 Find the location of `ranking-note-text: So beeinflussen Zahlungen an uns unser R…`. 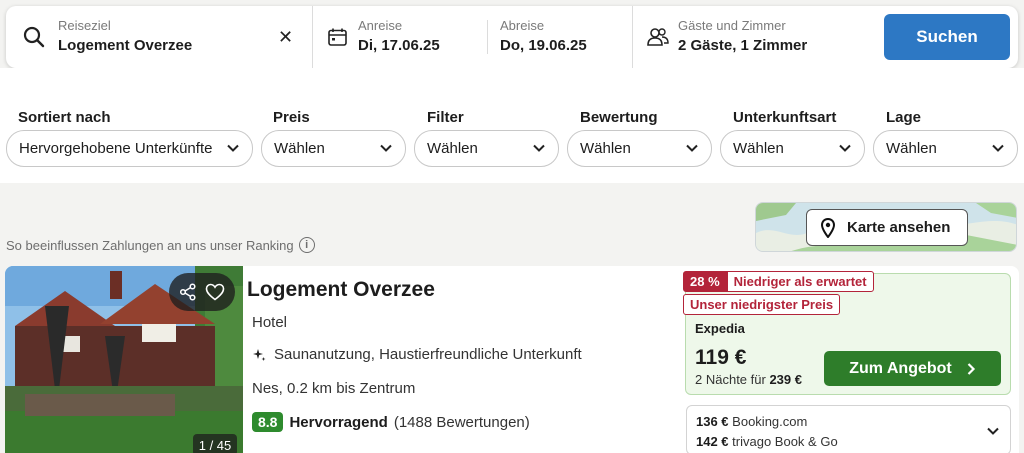

ranking-note-text: So beeinflussen Zahlungen an uns unser R… is located at coordinates (150, 245).